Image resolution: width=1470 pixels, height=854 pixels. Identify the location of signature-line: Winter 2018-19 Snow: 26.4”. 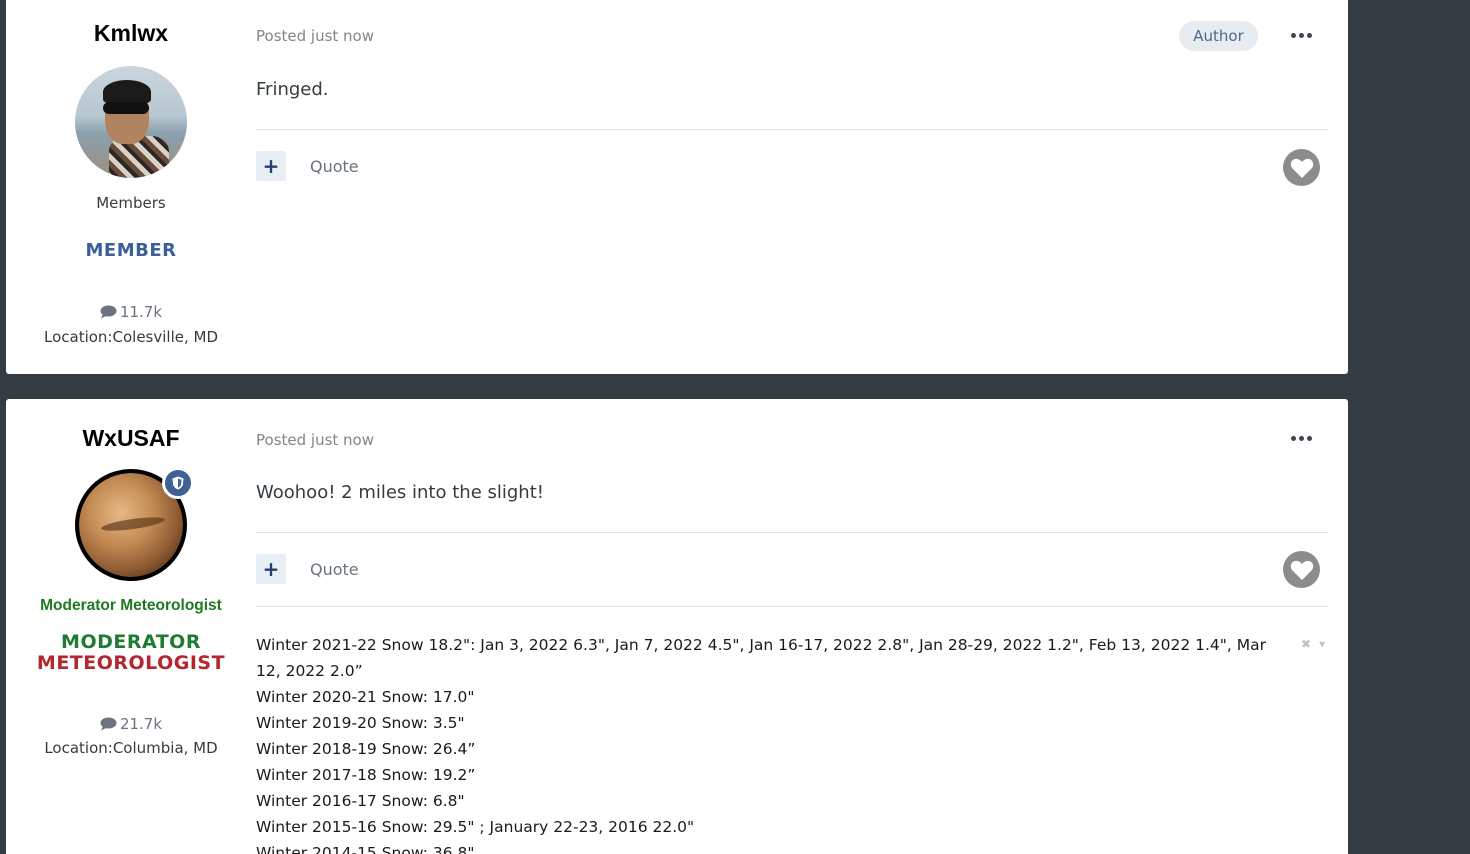
(366, 749).